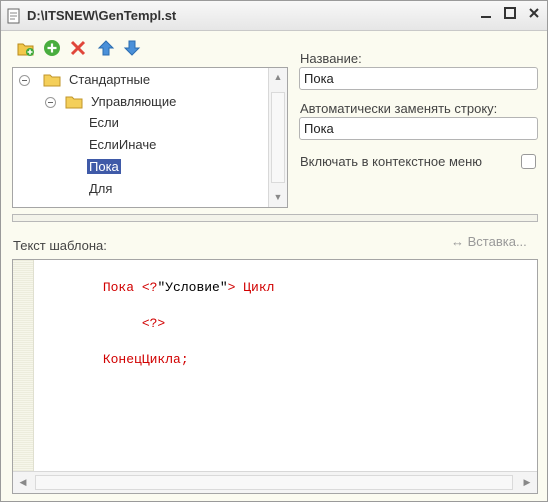  I want to click on context-menu-checkbox, so click(528, 161).